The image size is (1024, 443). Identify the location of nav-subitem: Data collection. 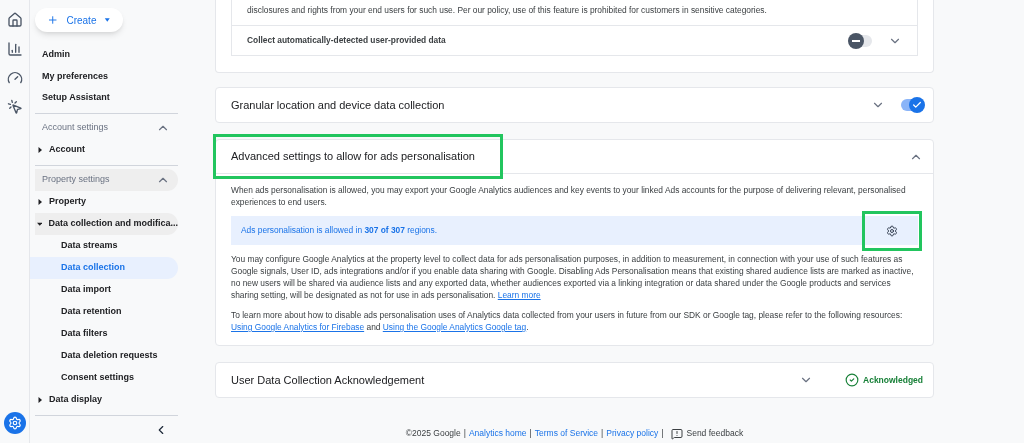
(104, 267).